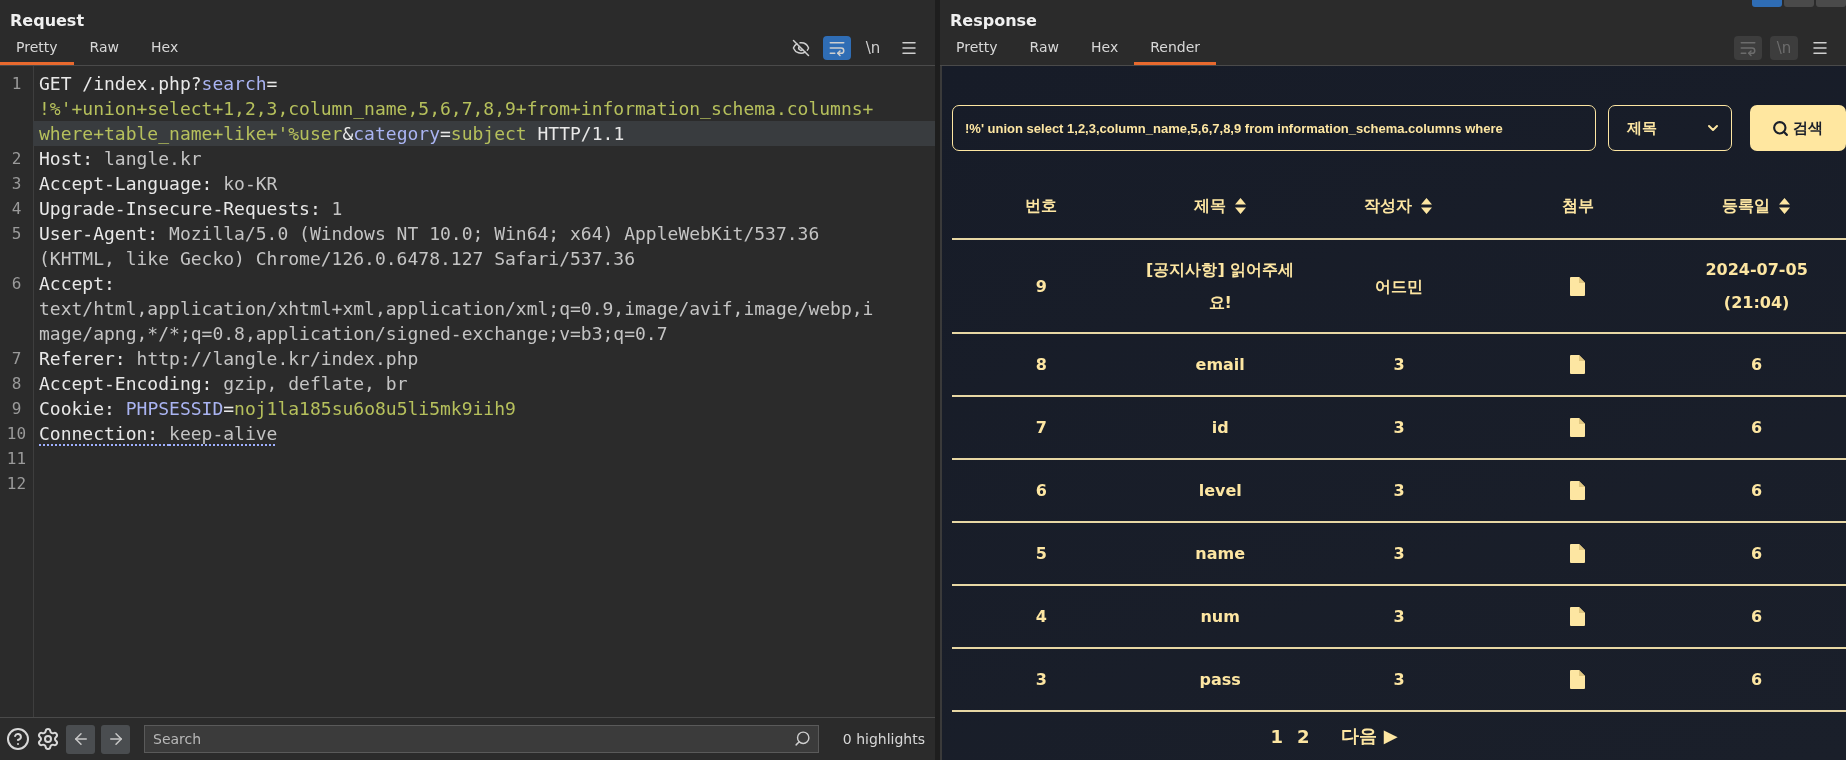  I want to click on forward-button, so click(115, 739).